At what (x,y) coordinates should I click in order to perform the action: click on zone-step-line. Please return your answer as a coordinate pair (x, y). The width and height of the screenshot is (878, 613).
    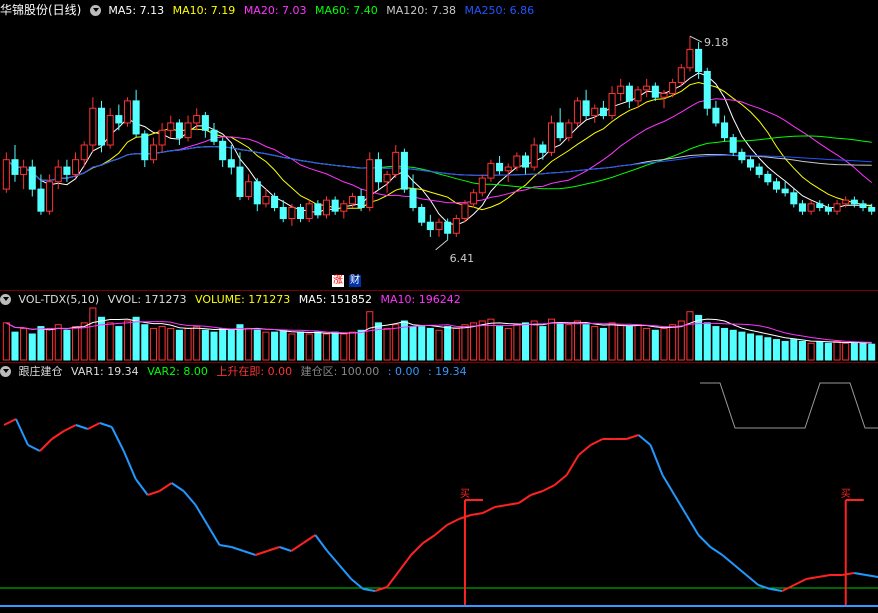
    Looking at the image, I should click on (789, 405).